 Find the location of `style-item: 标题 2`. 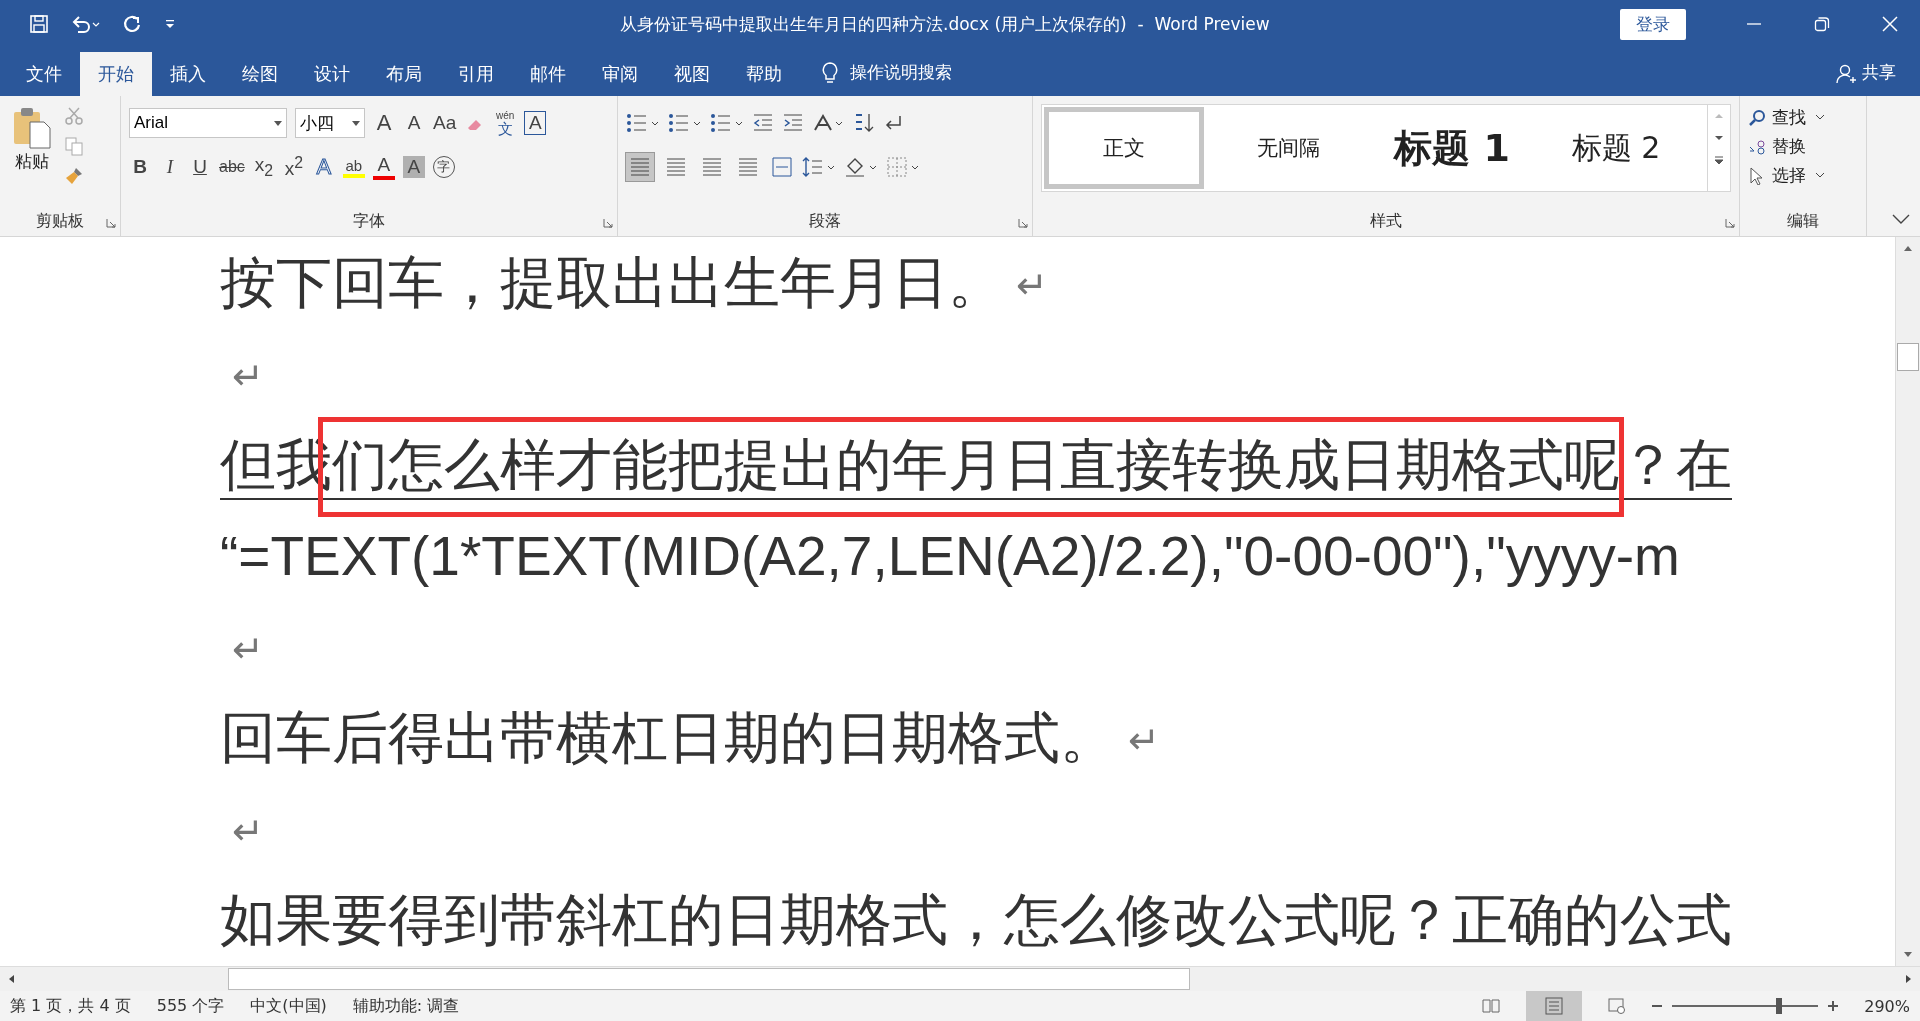

style-item: 标题 2 is located at coordinates (1616, 148).